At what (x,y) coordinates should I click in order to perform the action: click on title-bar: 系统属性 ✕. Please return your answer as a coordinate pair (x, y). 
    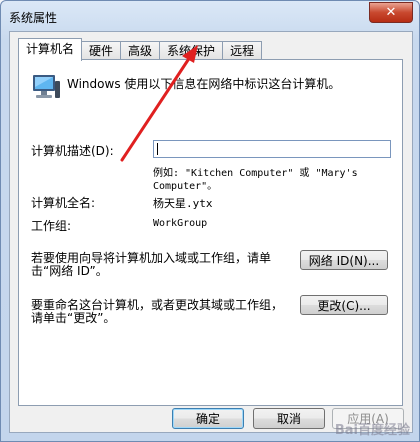
    Looking at the image, I should click on (210, 16).